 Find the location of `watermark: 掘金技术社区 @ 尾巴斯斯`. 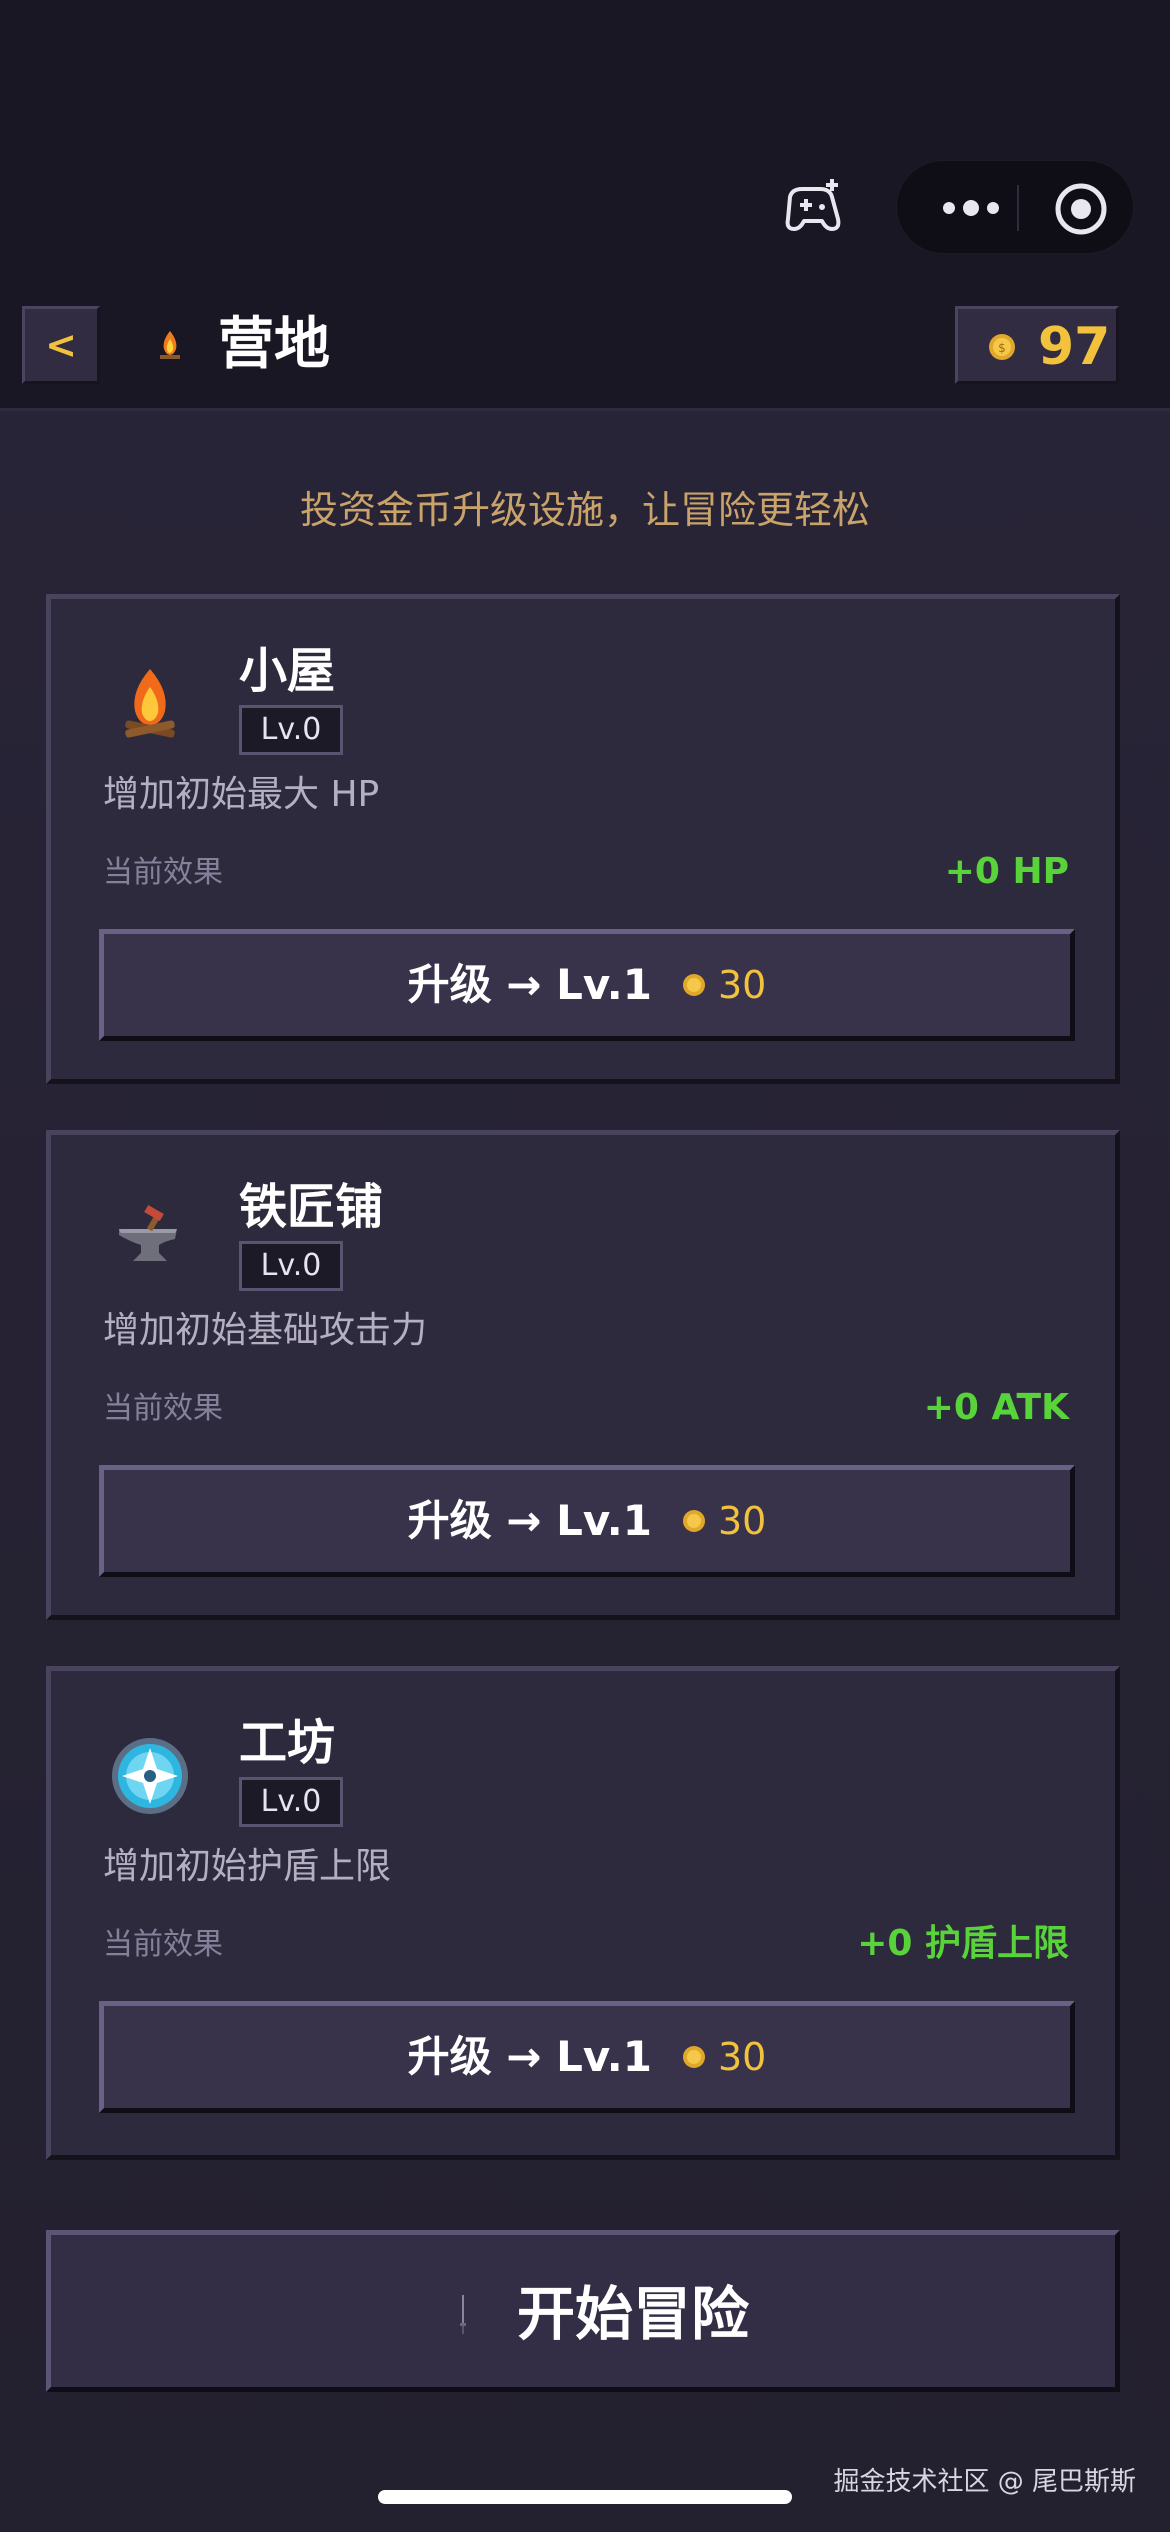

watermark: 掘金技术社区 @ 尾巴斯斯 is located at coordinates (984, 2482).